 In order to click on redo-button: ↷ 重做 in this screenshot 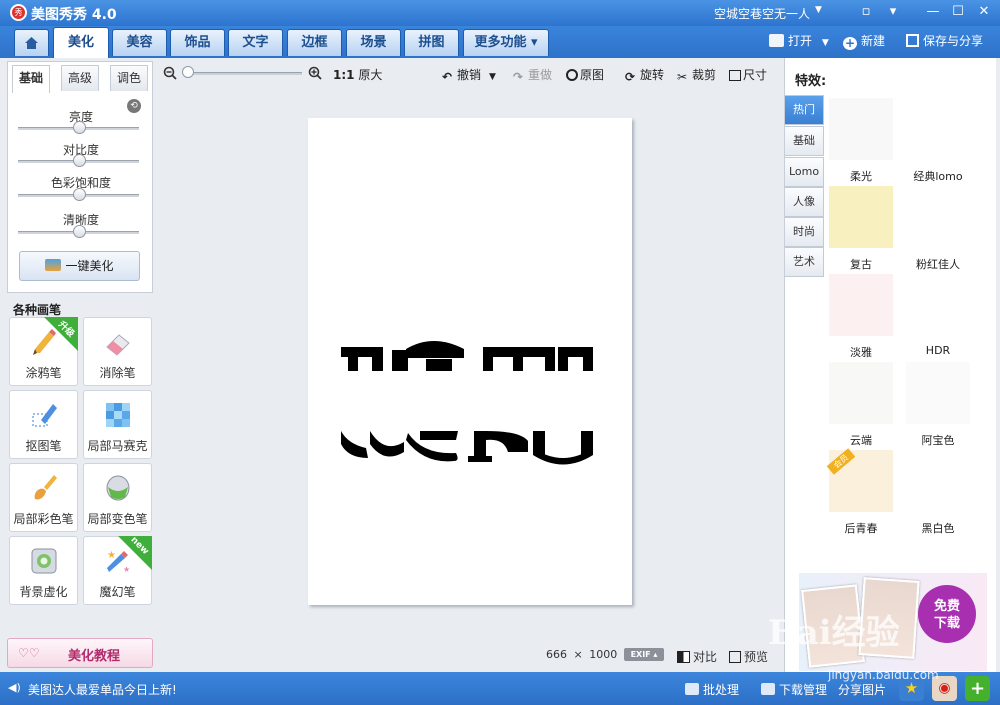, I will do `click(532, 75)`.